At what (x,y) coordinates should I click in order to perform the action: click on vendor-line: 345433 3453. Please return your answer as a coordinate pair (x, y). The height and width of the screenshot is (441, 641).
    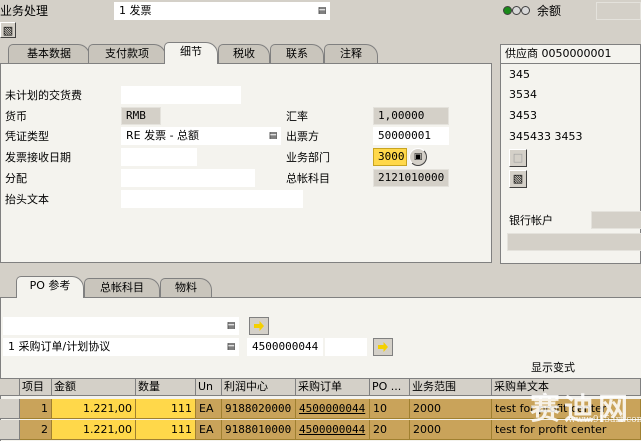
    Looking at the image, I should click on (546, 136).